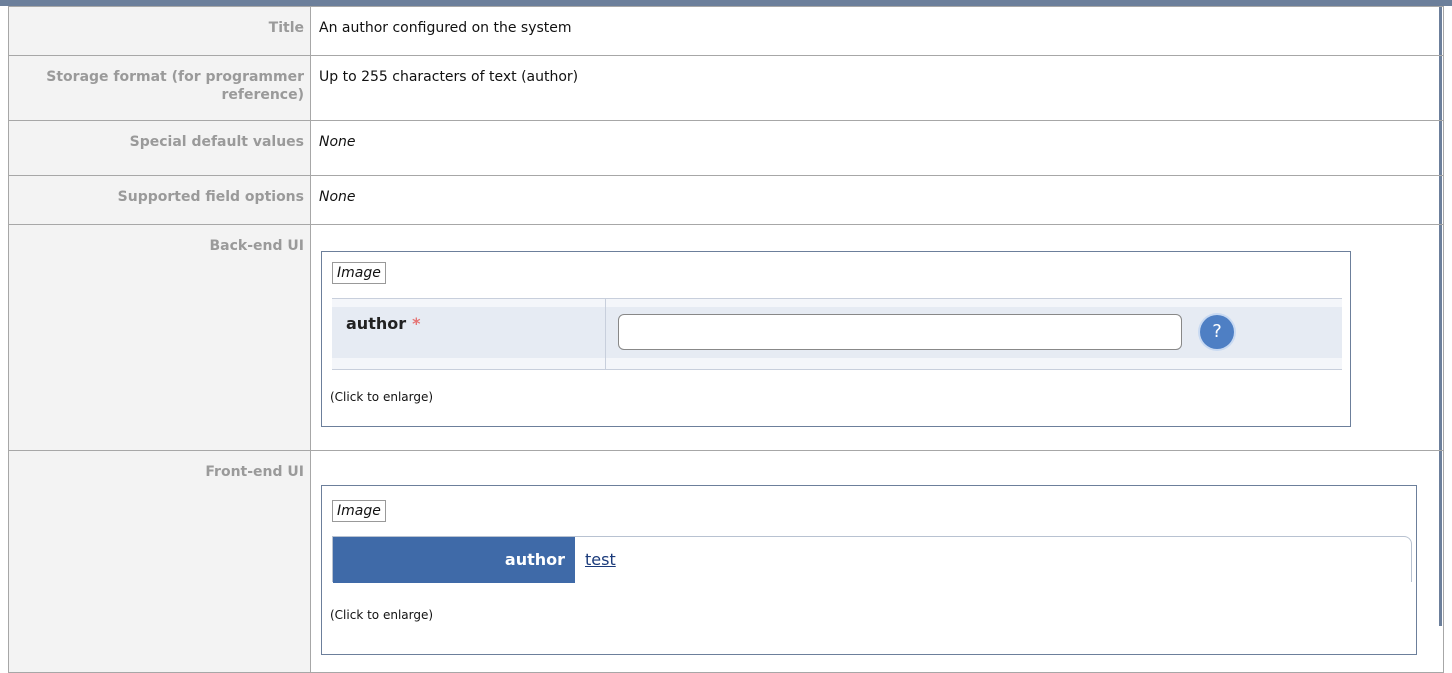 This screenshot has width=1452, height=673. I want to click on row-label-special-defaults: Special default values, so click(159, 148).